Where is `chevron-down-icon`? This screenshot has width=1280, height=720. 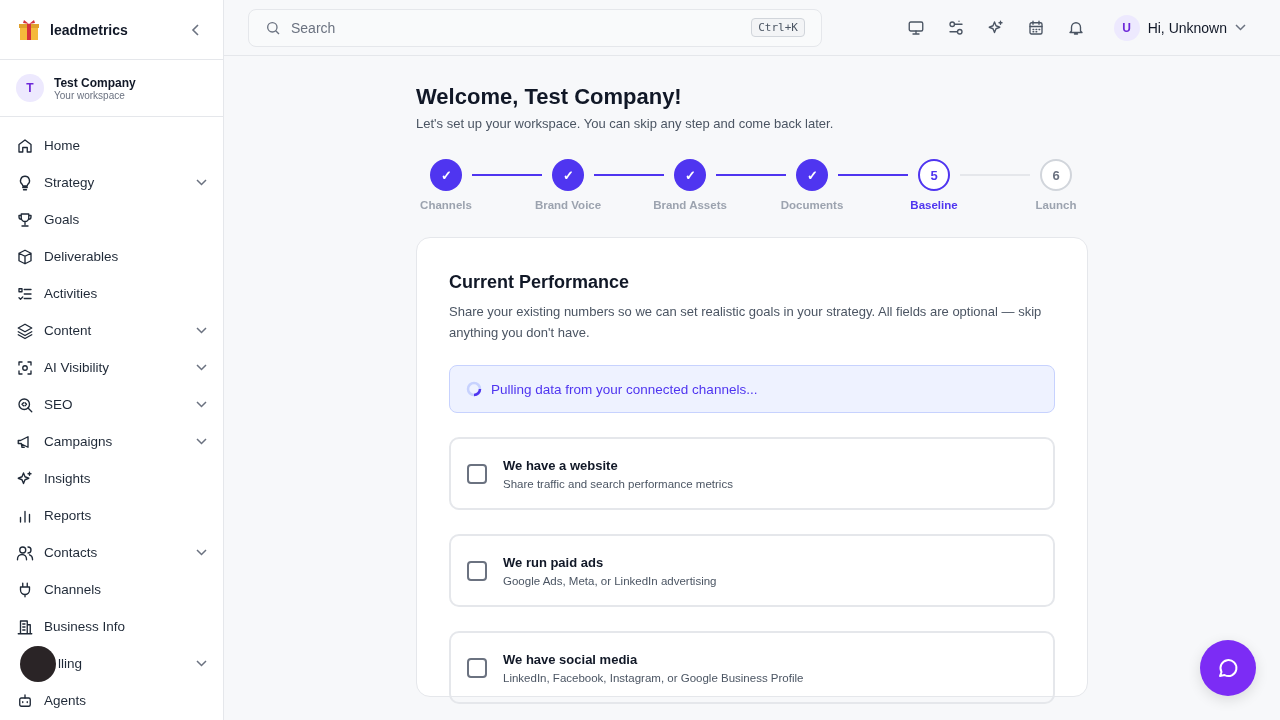
chevron-down-icon is located at coordinates (1240, 27).